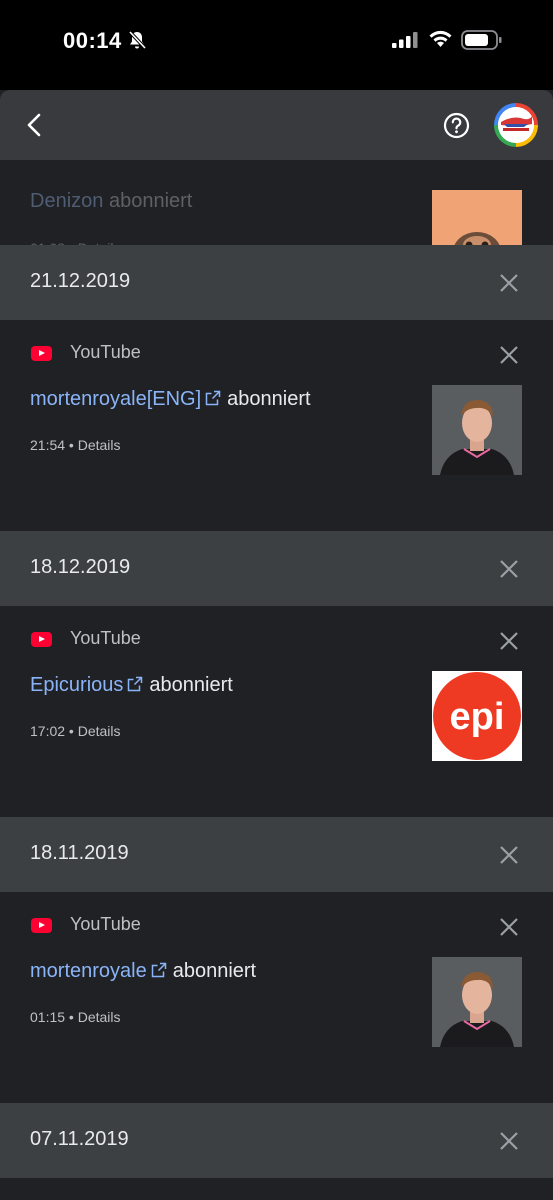  What do you see at coordinates (75, 1017) in the screenshot?
I see `activity-meta: 01:15 • Details` at bounding box center [75, 1017].